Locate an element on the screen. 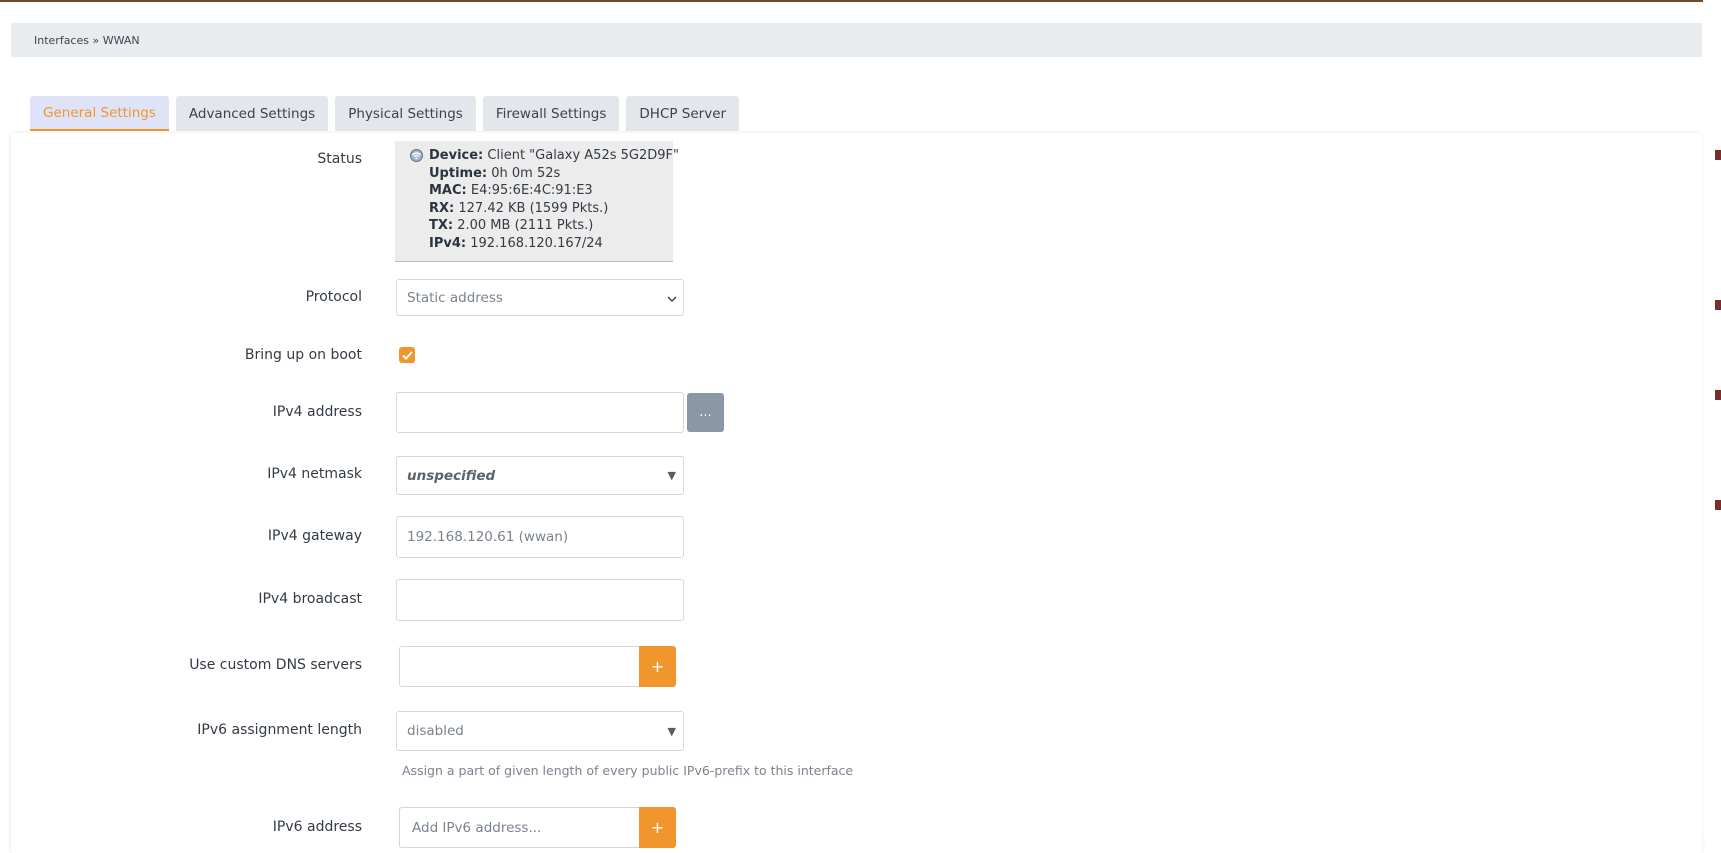 The image size is (1721, 853). ipv4-broadcast-input is located at coordinates (540, 600).